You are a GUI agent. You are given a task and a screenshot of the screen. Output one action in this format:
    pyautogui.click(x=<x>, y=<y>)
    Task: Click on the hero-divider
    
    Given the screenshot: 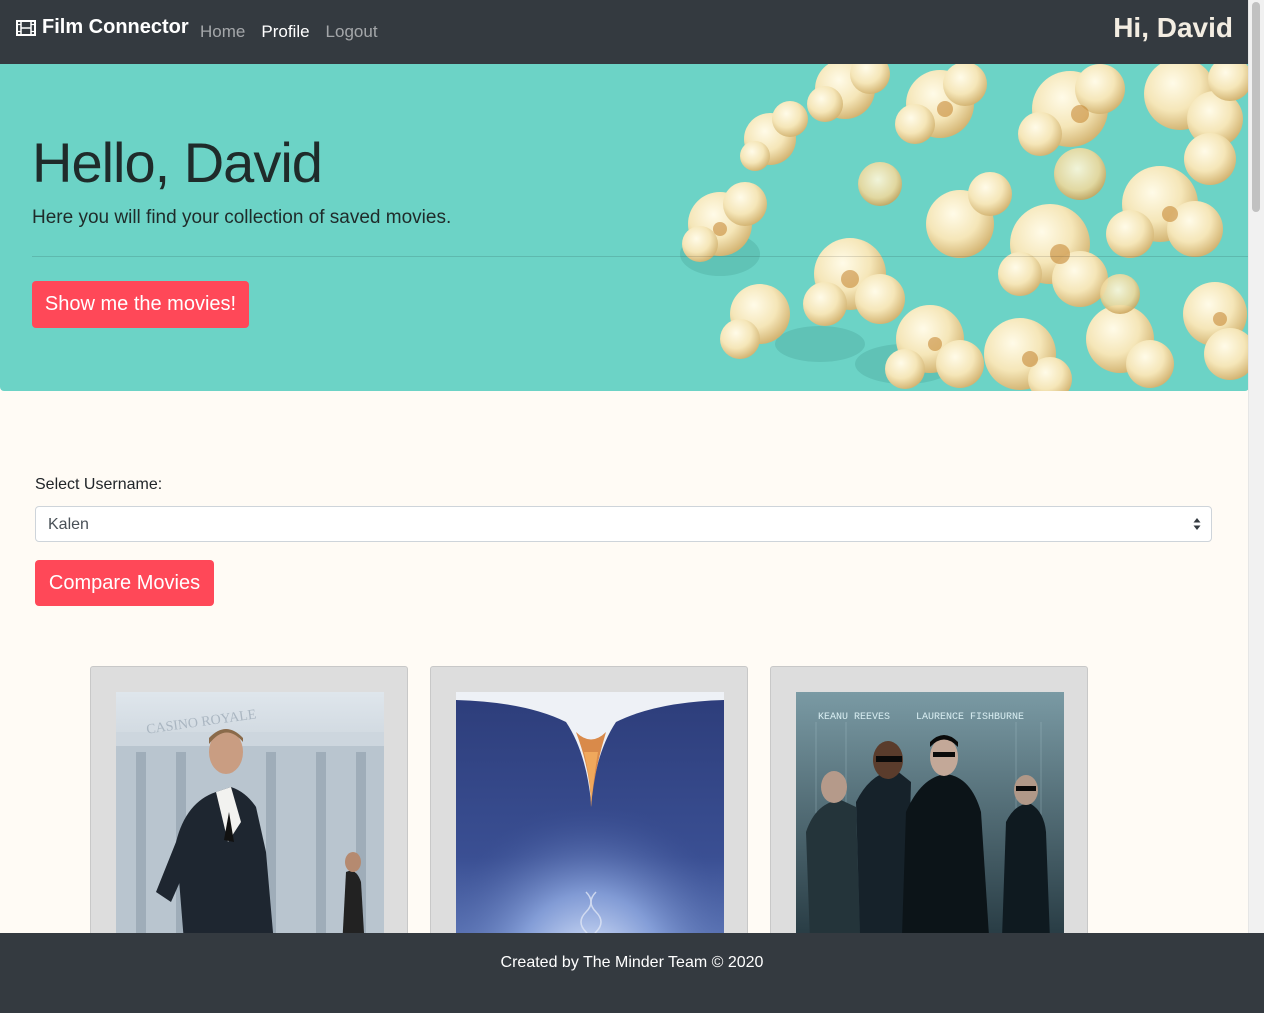 What is the action you would take?
    pyautogui.click(x=640, y=256)
    